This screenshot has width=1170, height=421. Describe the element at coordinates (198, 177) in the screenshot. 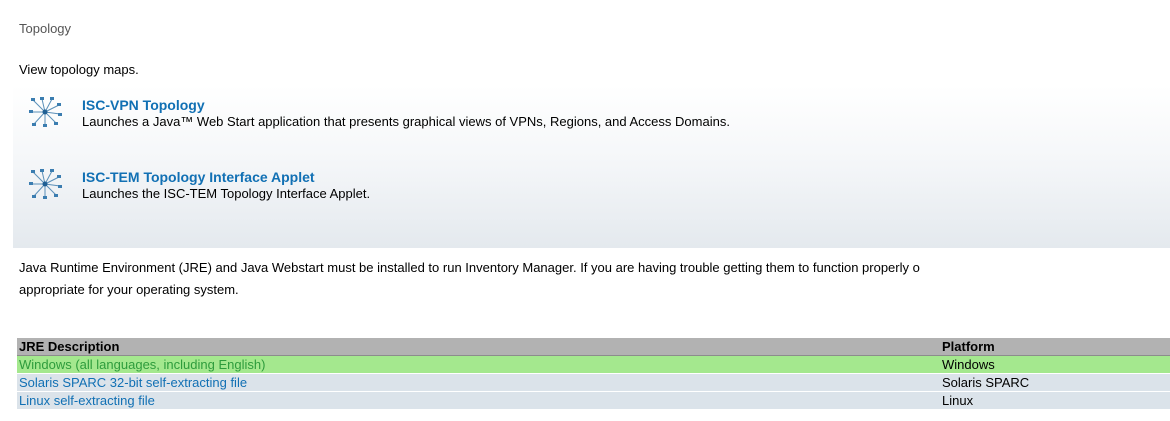

I see `tool-name: ISC-TEM Topology Interface Applet` at that location.